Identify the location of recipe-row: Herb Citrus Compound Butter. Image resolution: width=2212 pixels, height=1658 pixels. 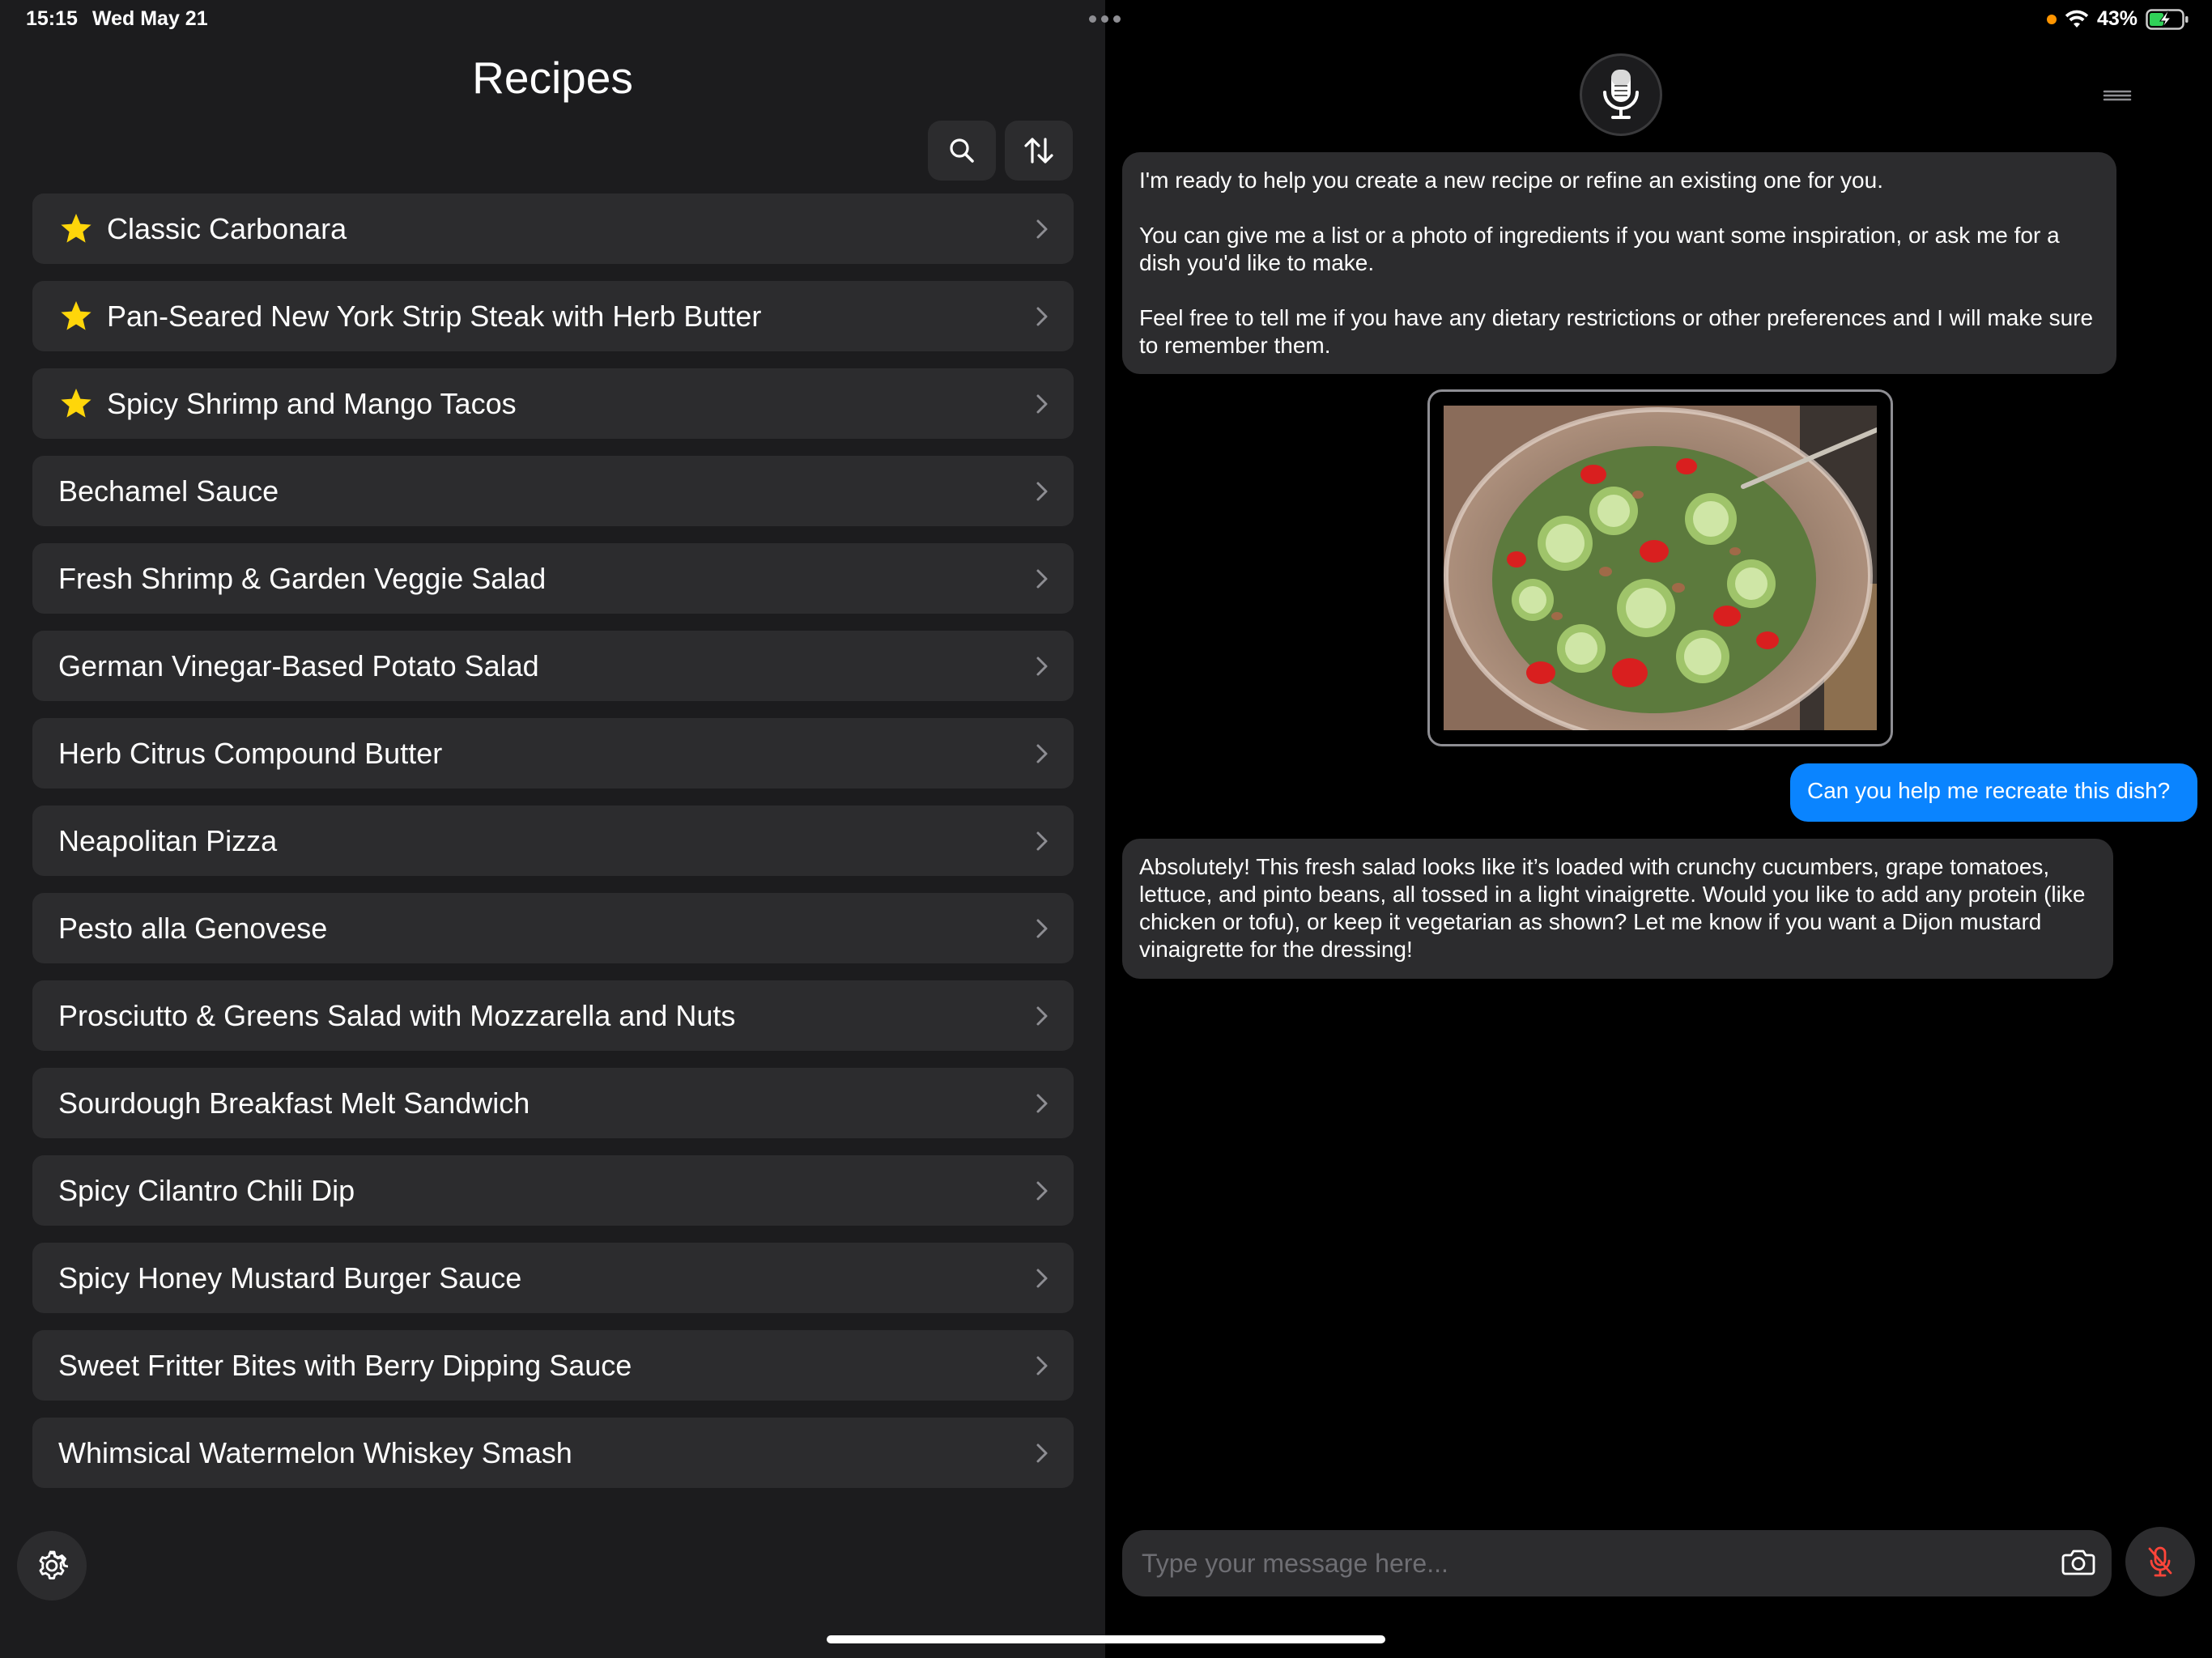
(553, 753).